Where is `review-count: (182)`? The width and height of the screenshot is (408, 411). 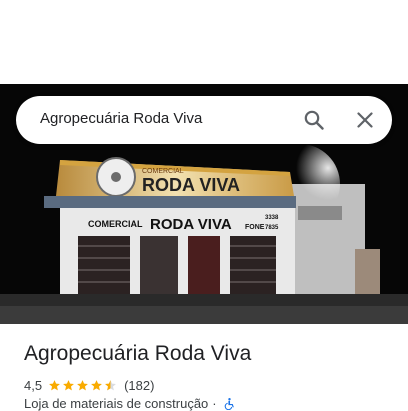 review-count: (182) is located at coordinates (139, 385).